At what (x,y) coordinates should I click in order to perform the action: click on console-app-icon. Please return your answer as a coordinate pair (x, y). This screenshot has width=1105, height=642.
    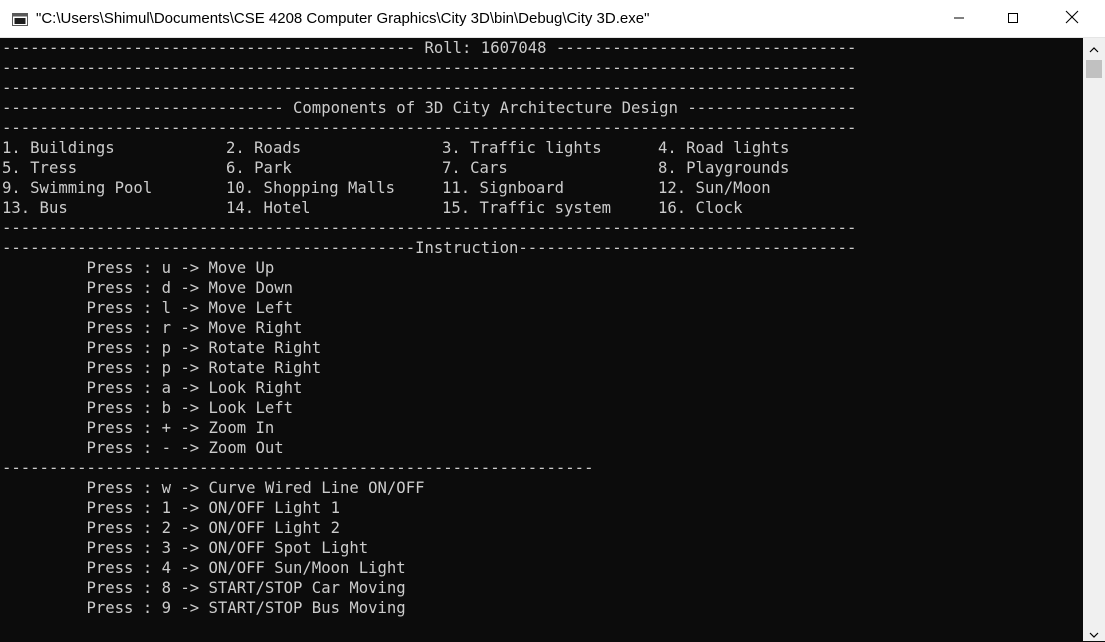
    Looking at the image, I should click on (20, 18).